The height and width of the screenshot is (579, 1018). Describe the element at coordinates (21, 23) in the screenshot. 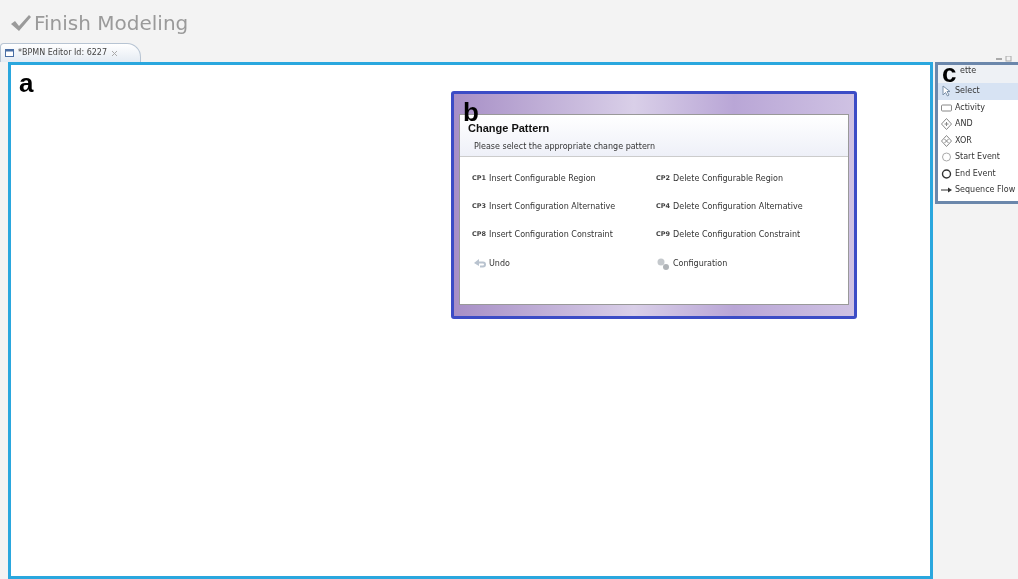

I see `checkmark-icon` at that location.